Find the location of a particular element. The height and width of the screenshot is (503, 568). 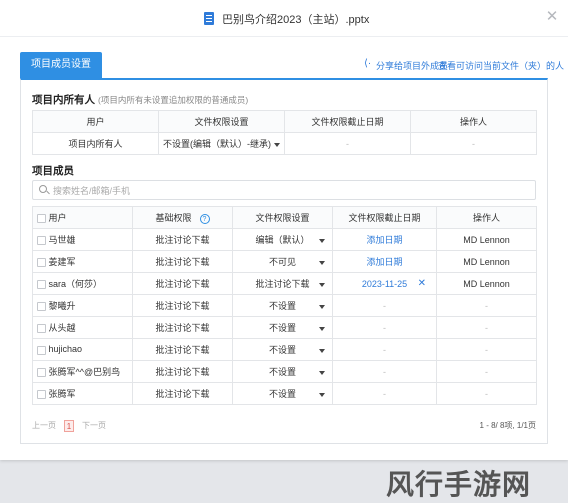

table-row: 张腾军 批注讨论下载 不设置 - - is located at coordinates (284, 393).